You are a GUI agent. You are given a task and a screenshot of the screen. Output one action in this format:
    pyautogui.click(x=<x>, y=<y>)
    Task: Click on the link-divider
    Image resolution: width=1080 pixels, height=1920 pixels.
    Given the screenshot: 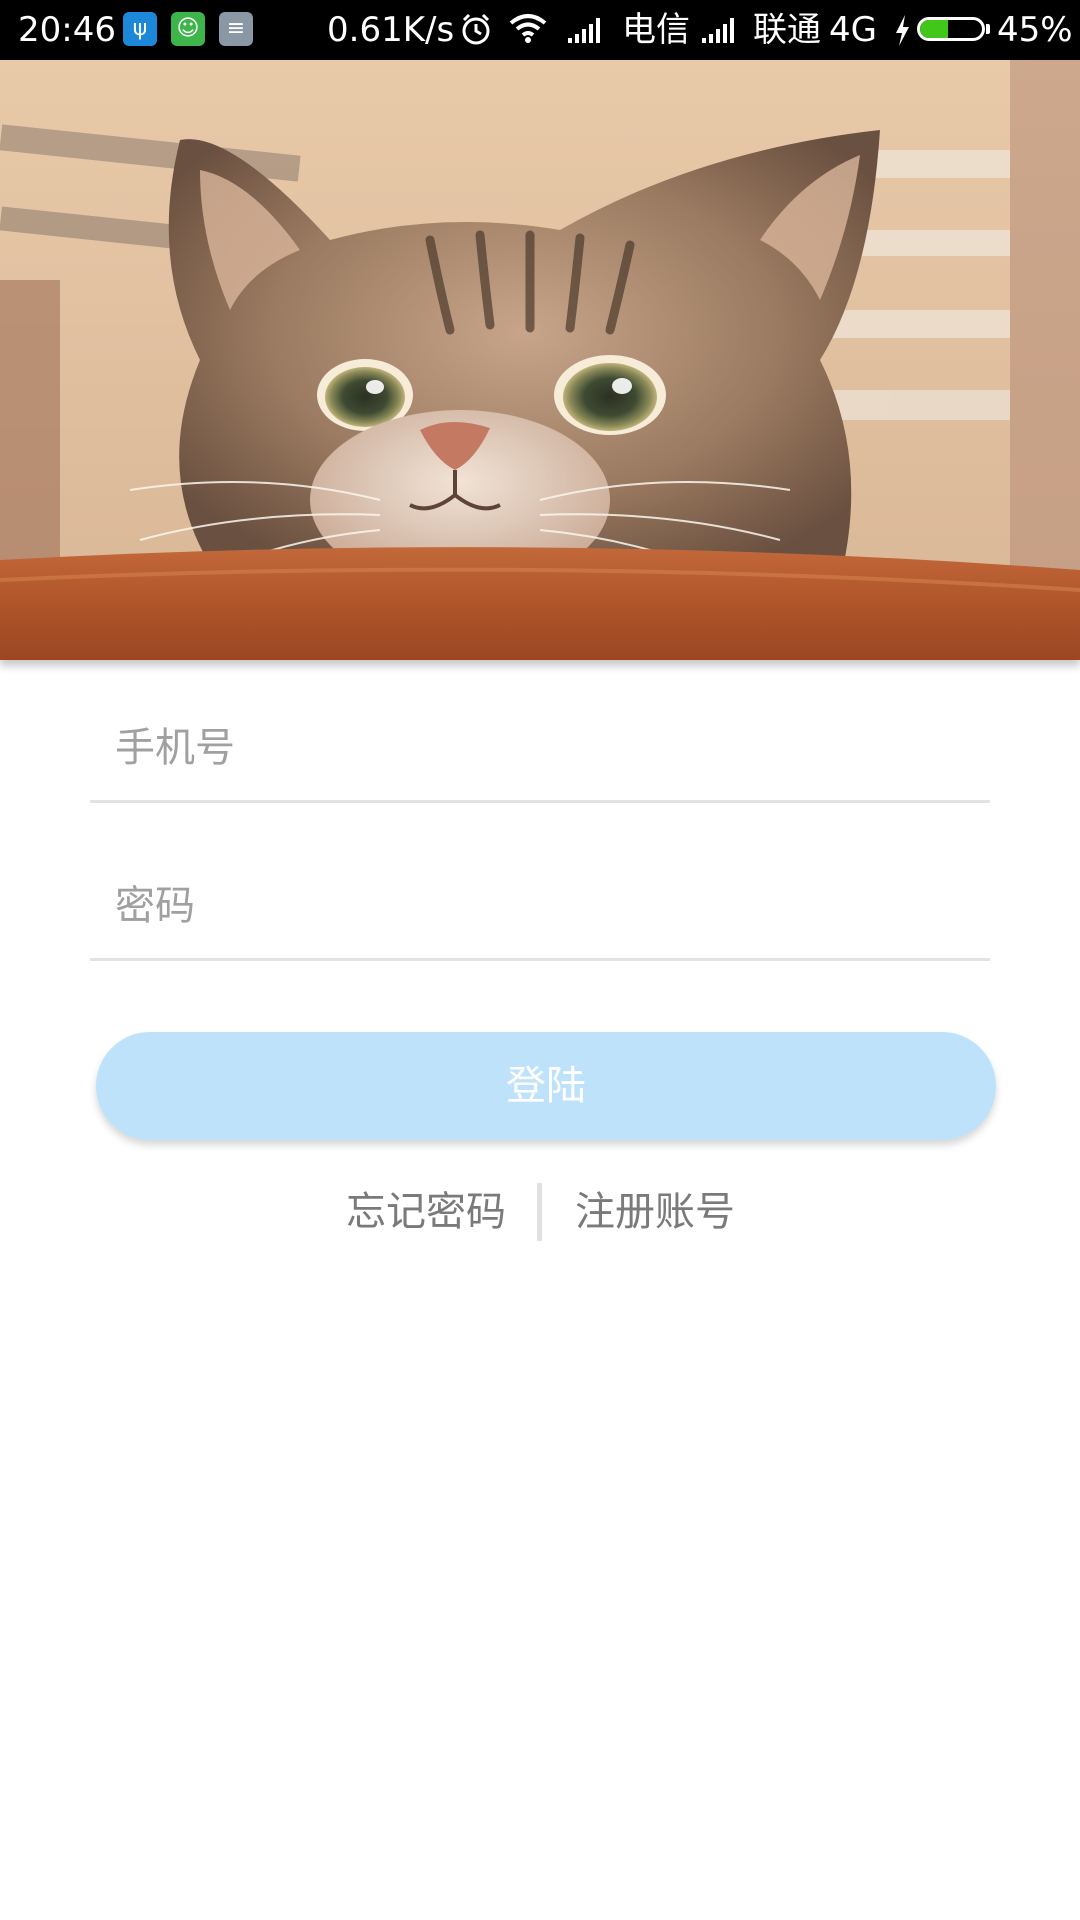 What is the action you would take?
    pyautogui.click(x=539, y=1212)
    